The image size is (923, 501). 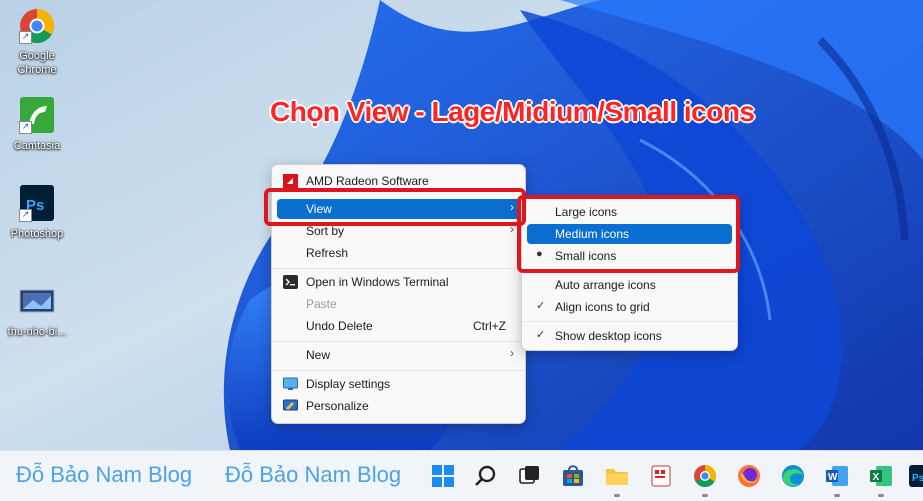 I want to click on menu-item-label: Personalize, so click(x=337, y=406).